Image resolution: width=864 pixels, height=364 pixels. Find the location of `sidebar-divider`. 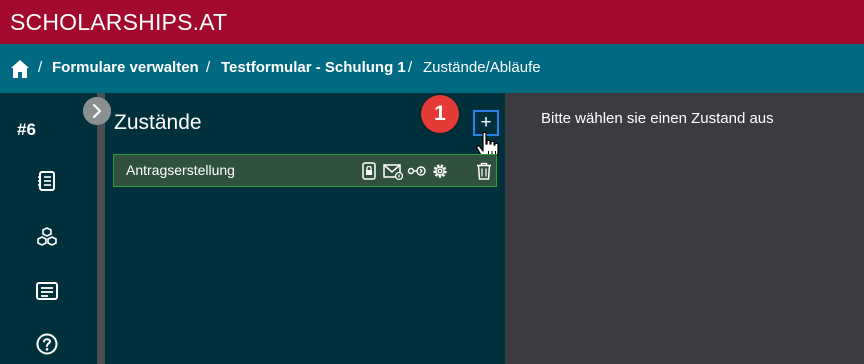

sidebar-divider is located at coordinates (101, 228).